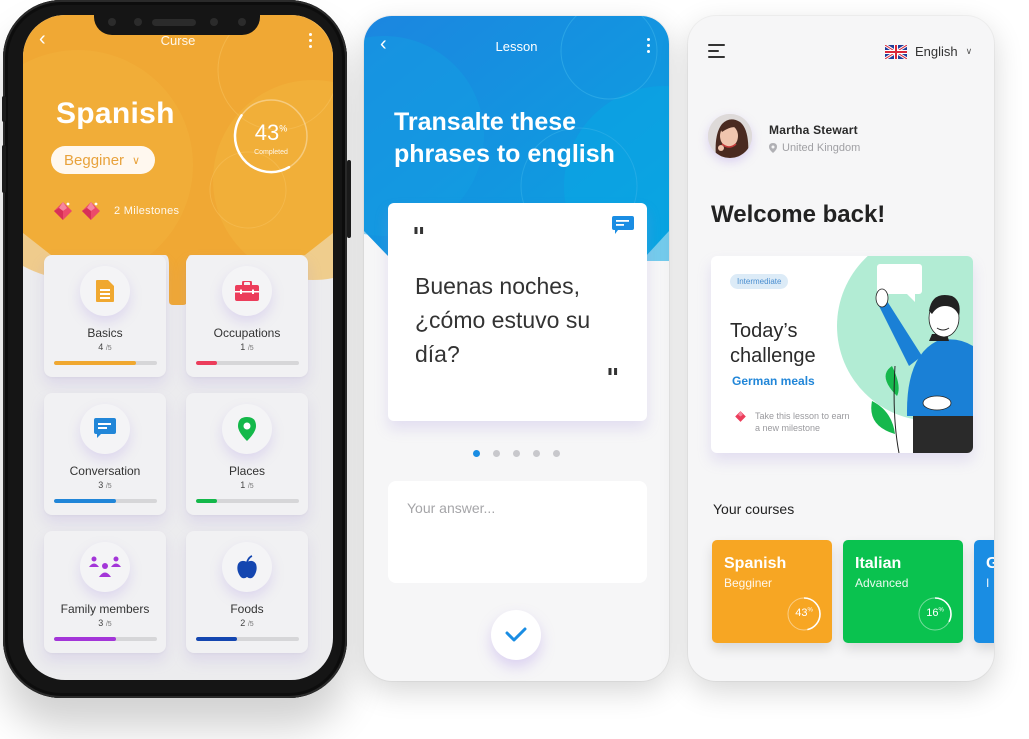 The width and height of the screenshot is (1029, 739). Describe the element at coordinates (247, 429) in the screenshot. I see `location-pin-icon` at that location.